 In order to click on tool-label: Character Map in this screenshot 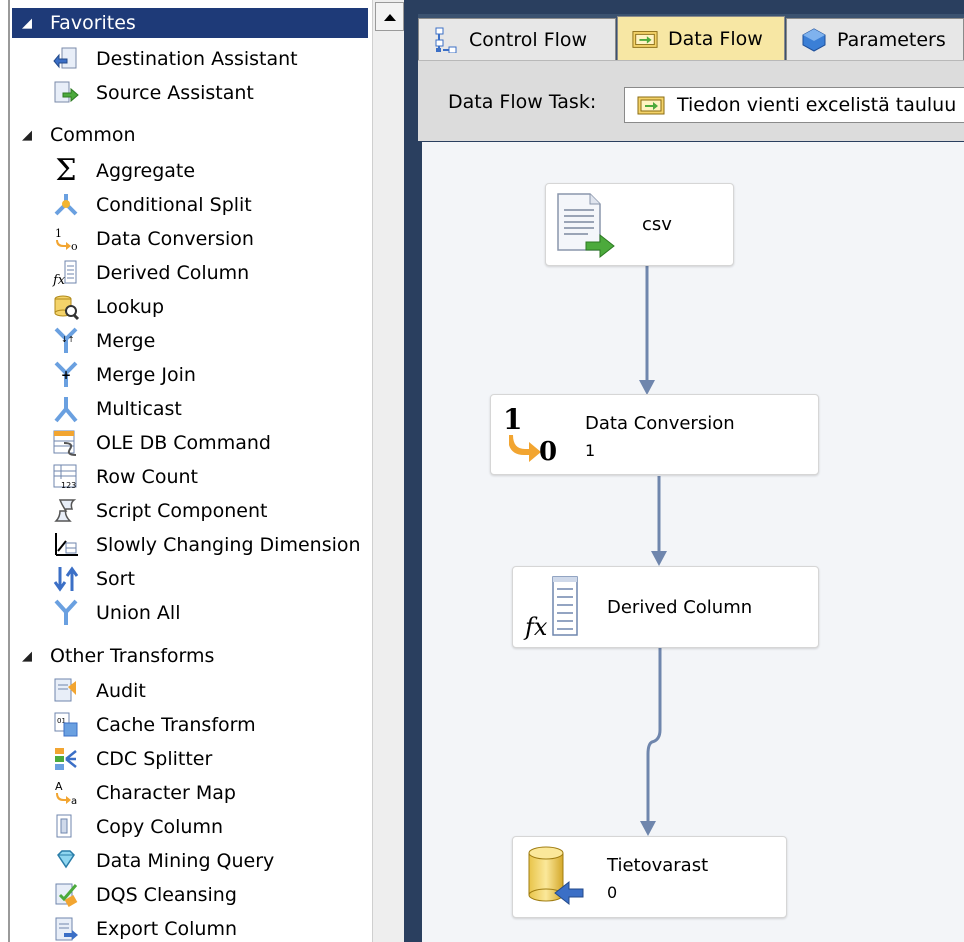, I will do `click(166, 793)`.